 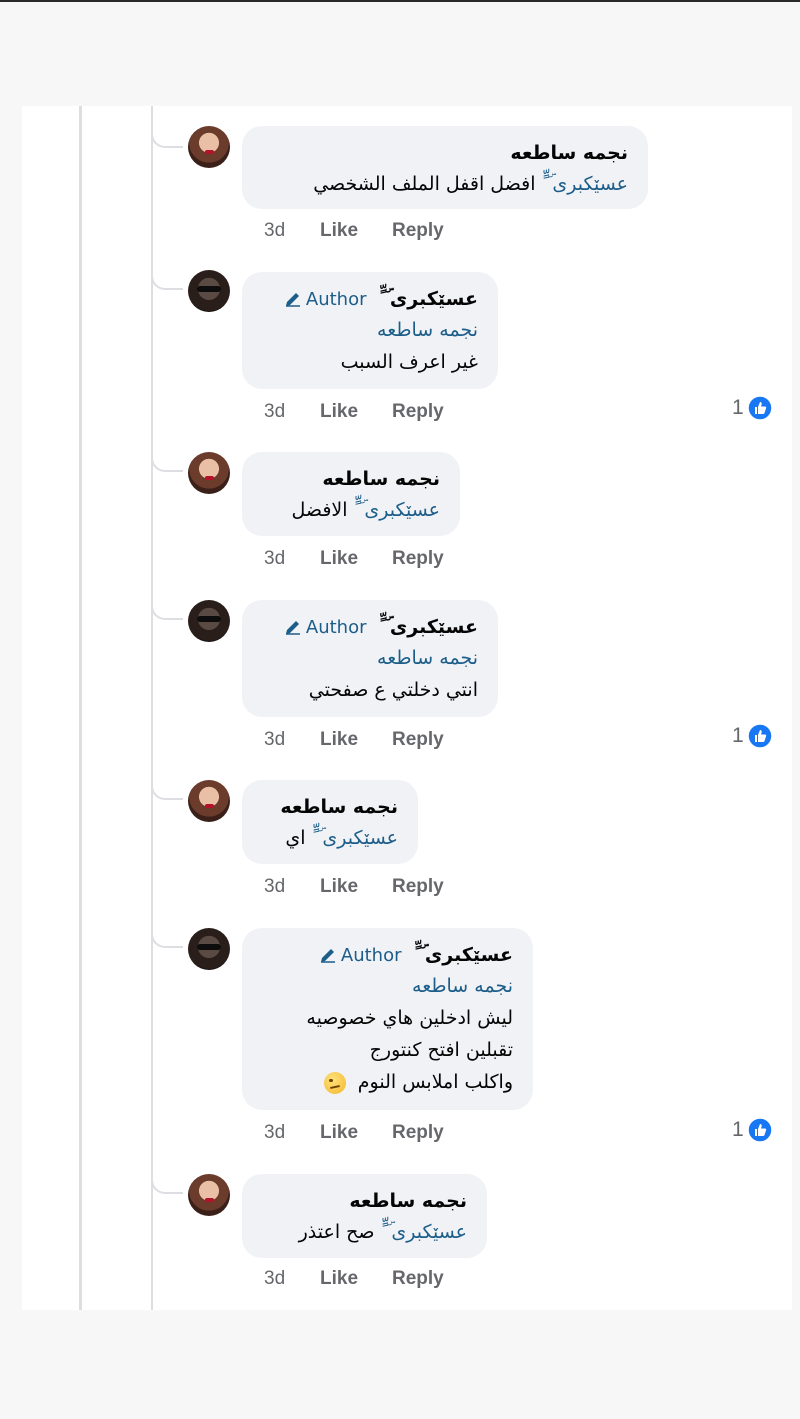 What do you see at coordinates (152, 708) in the screenshot?
I see `thread-rail-inner` at bounding box center [152, 708].